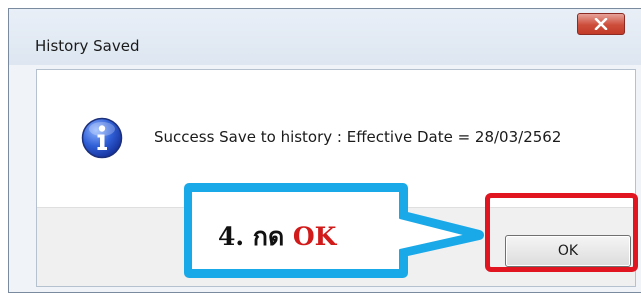 The width and height of the screenshot is (641, 293). I want to click on dialog-title: History Saved, so click(87, 46).